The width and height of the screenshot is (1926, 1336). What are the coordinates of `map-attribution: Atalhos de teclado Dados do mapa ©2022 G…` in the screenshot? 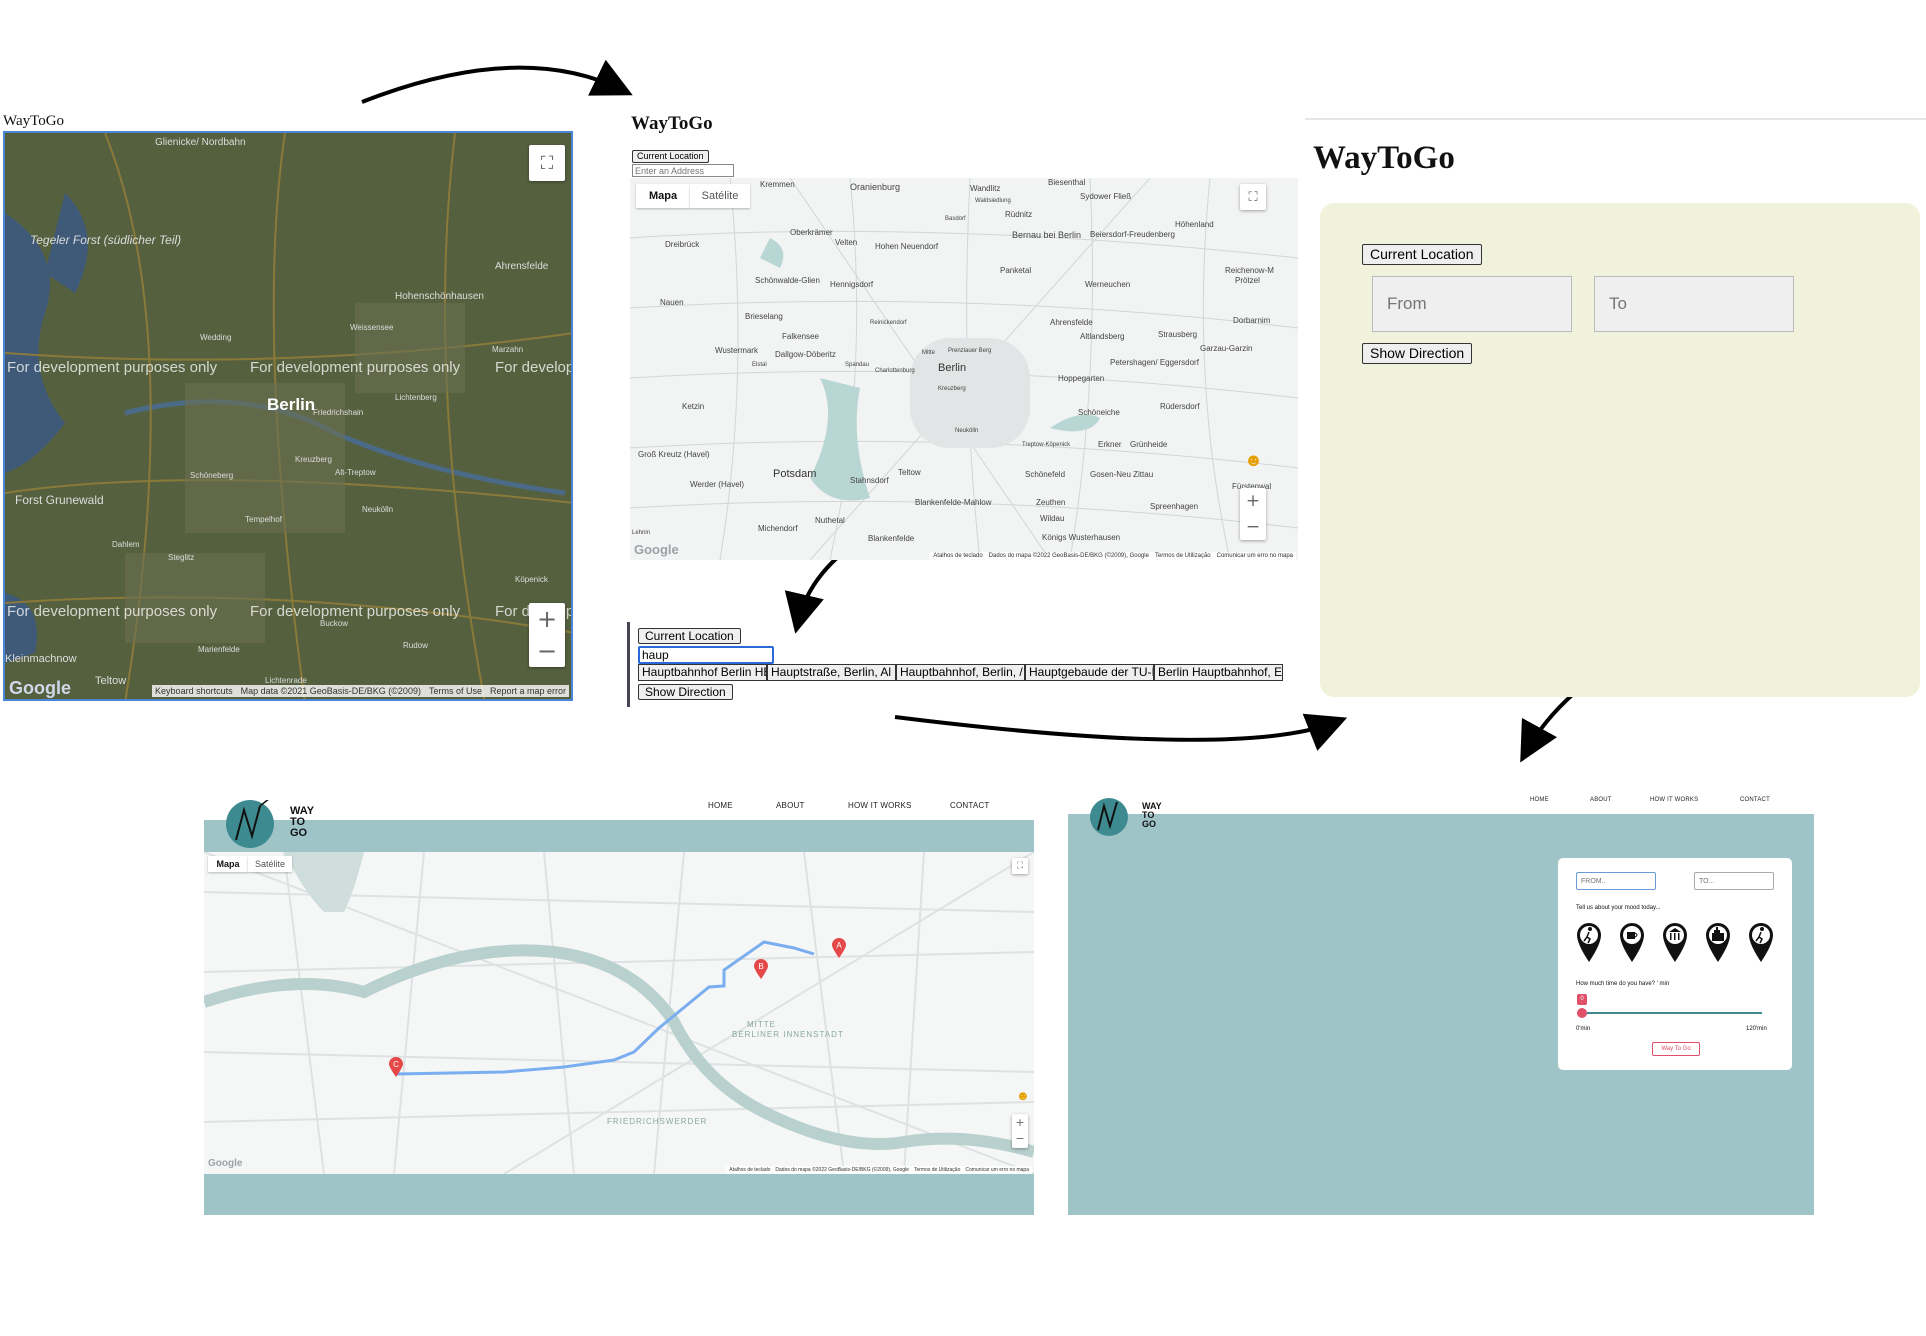 It's located at (879, 1170).